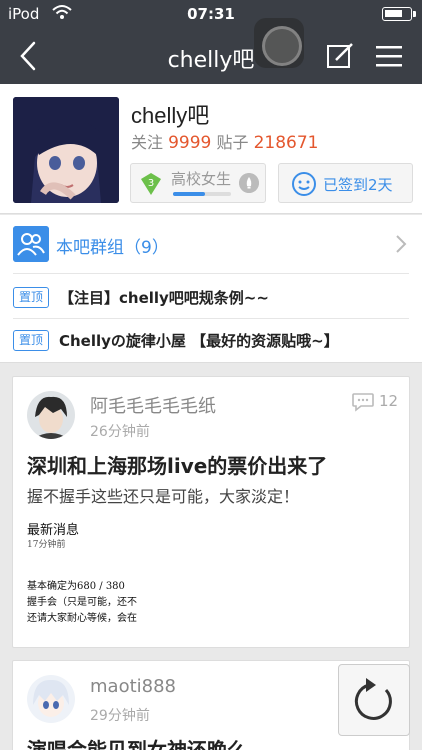 This screenshot has width=422, height=750. Describe the element at coordinates (177, 466) in the screenshot. I see `post-title: 深圳和上海那场live的票价出来了` at that location.